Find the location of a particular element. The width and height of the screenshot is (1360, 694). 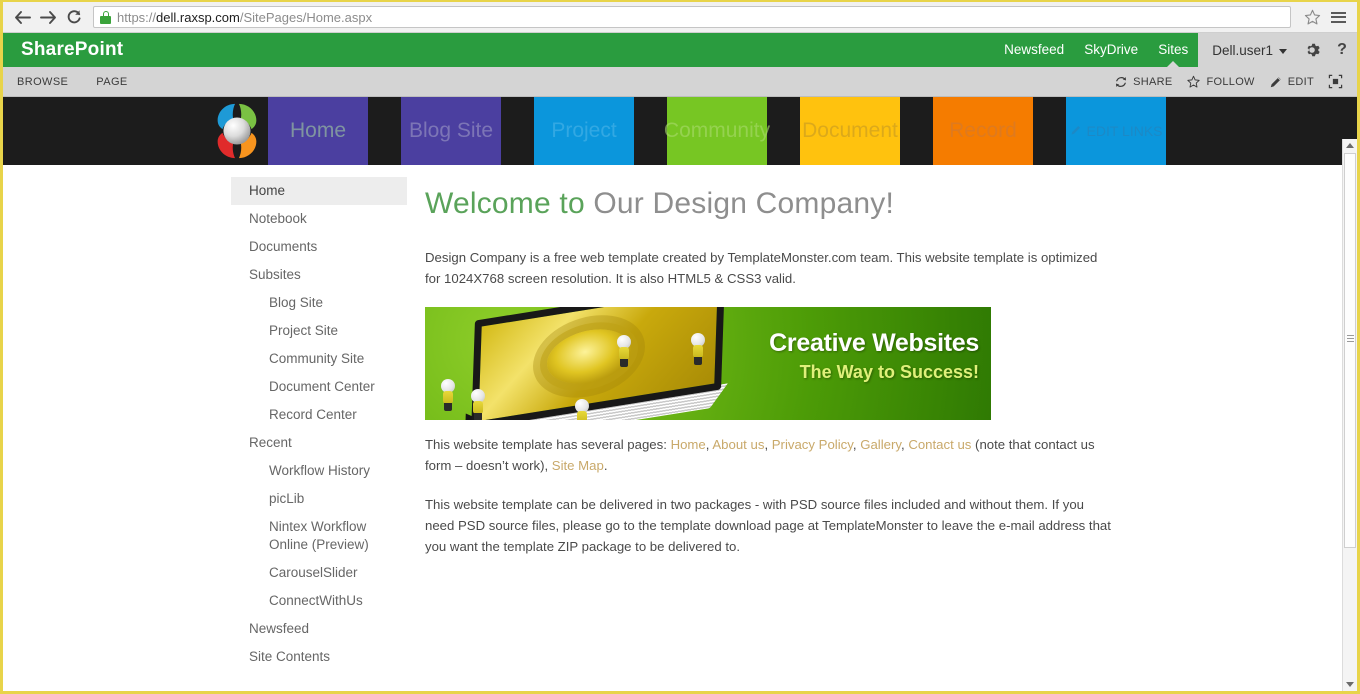

sidebar-item-nintex-workflow-online: Nintex Workflow Online (Preview) is located at coordinates (319, 536).